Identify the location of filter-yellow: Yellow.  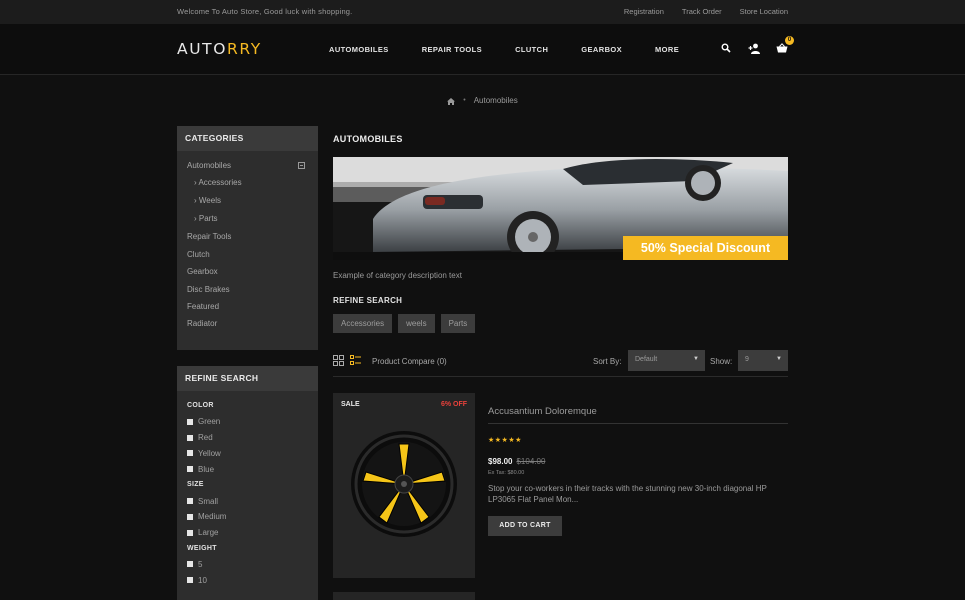
(247, 454).